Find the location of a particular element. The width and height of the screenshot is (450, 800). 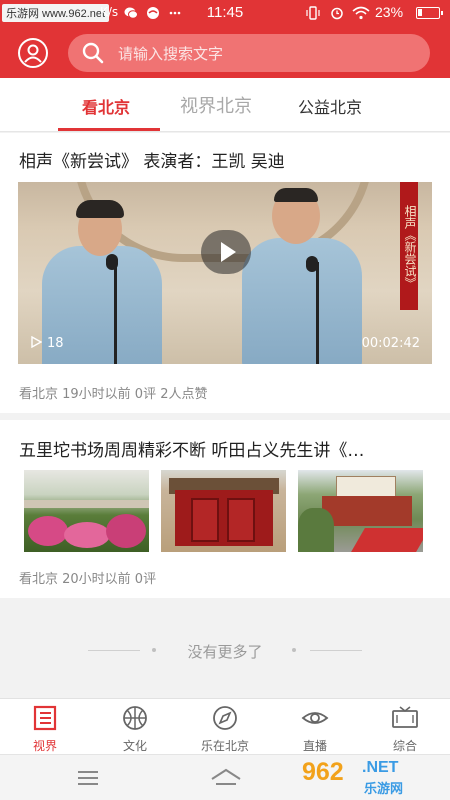

program-banner: 相声《新尝试》 is located at coordinates (409, 246).